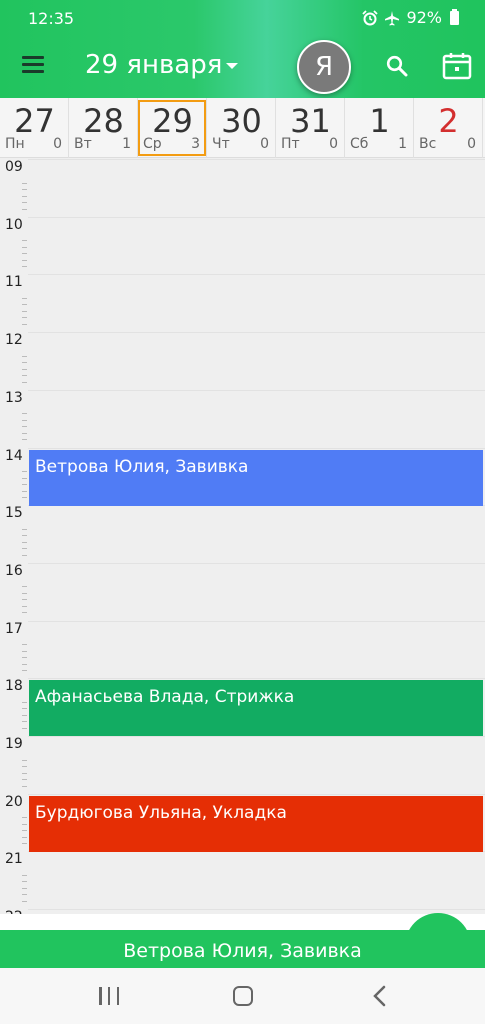  I want to click on weekday-label: Пт, so click(290, 144).